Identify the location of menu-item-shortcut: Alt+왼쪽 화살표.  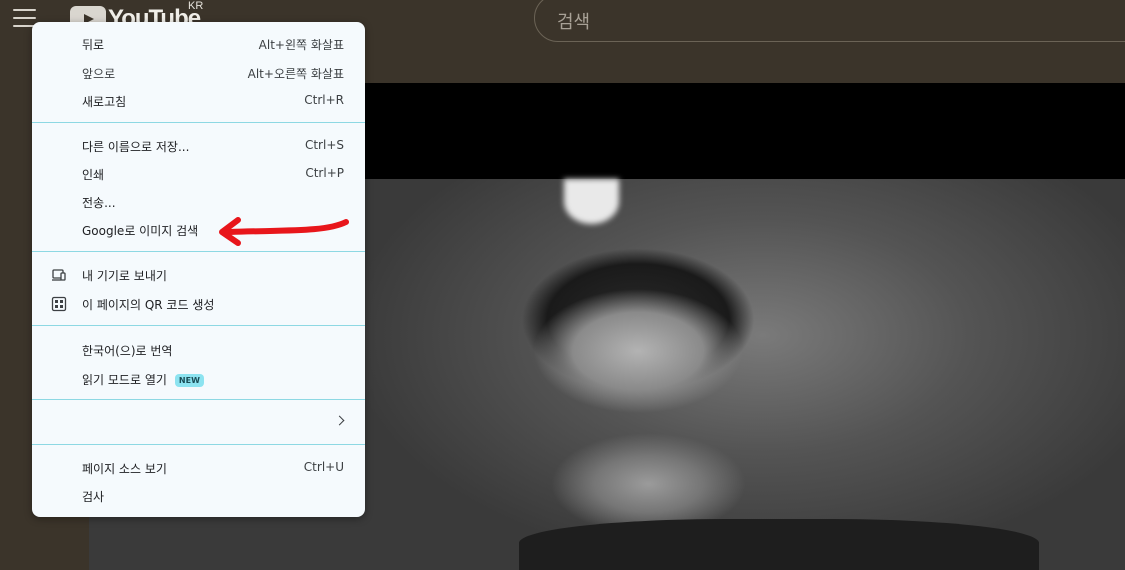
(301, 45).